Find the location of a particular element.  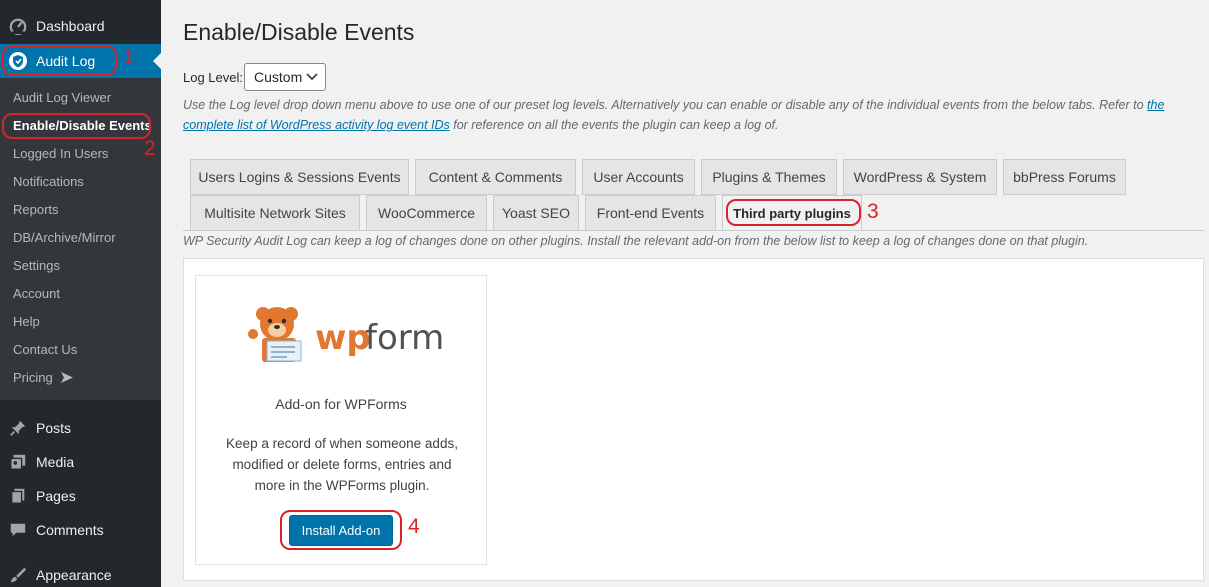

submenu-logged-in-users: Logged In Users is located at coordinates (60, 153).